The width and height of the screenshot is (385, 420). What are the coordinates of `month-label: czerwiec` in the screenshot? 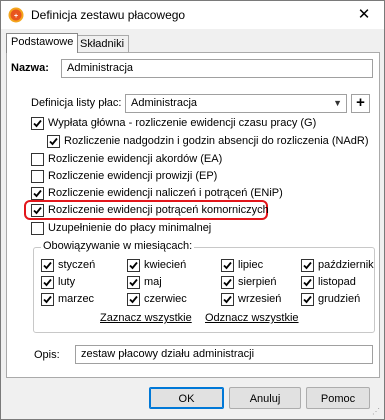 It's located at (165, 299).